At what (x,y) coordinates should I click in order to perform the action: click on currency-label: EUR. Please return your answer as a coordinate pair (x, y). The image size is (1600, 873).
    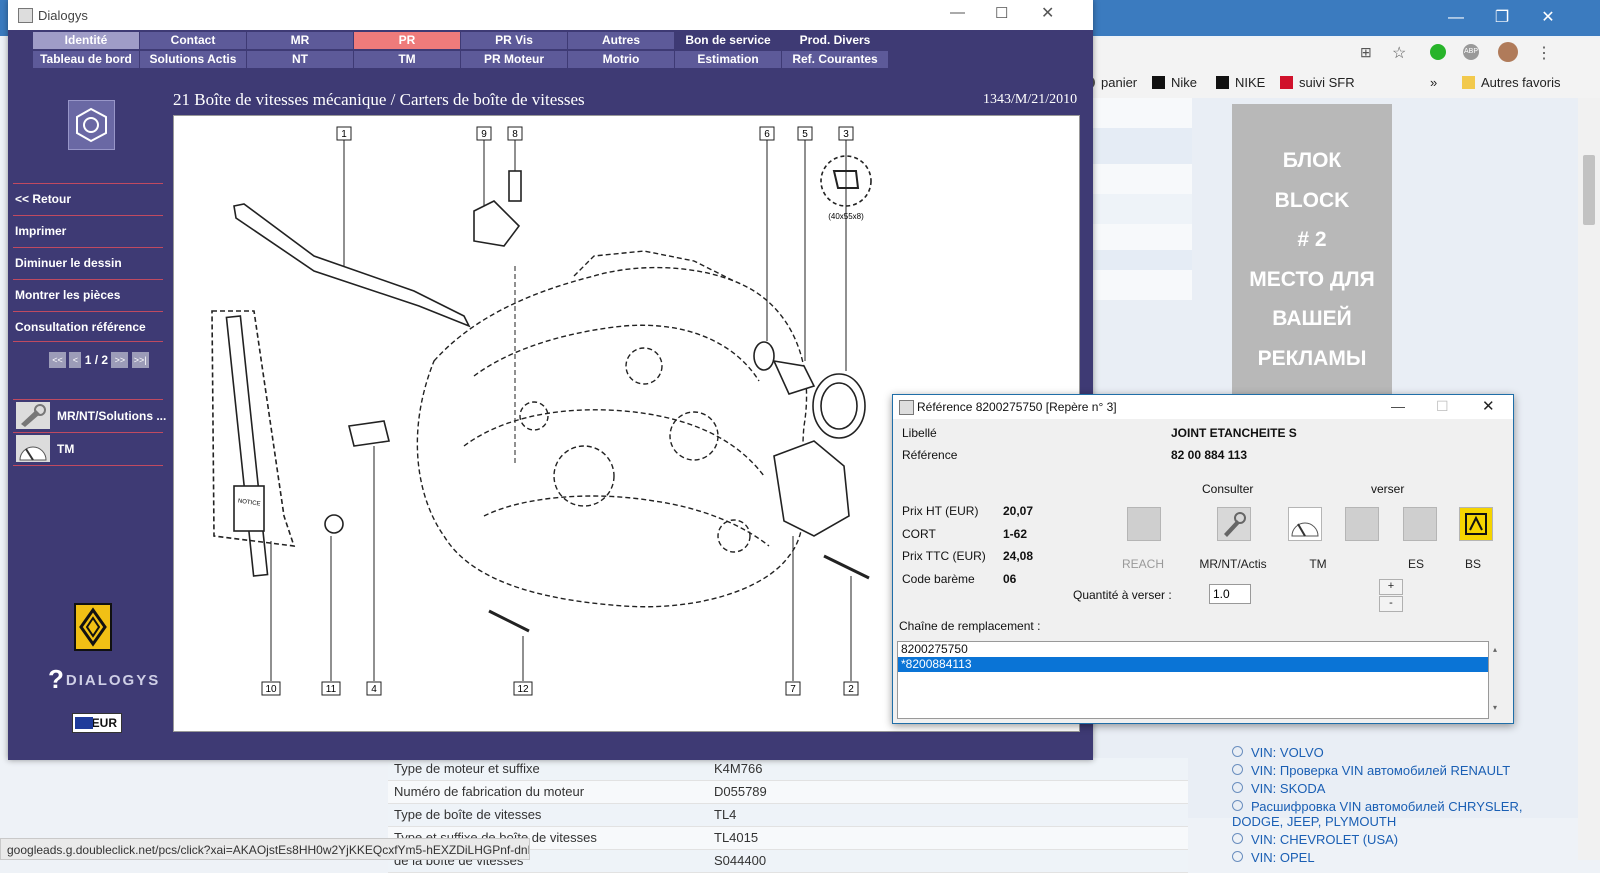
    Looking at the image, I should click on (104, 723).